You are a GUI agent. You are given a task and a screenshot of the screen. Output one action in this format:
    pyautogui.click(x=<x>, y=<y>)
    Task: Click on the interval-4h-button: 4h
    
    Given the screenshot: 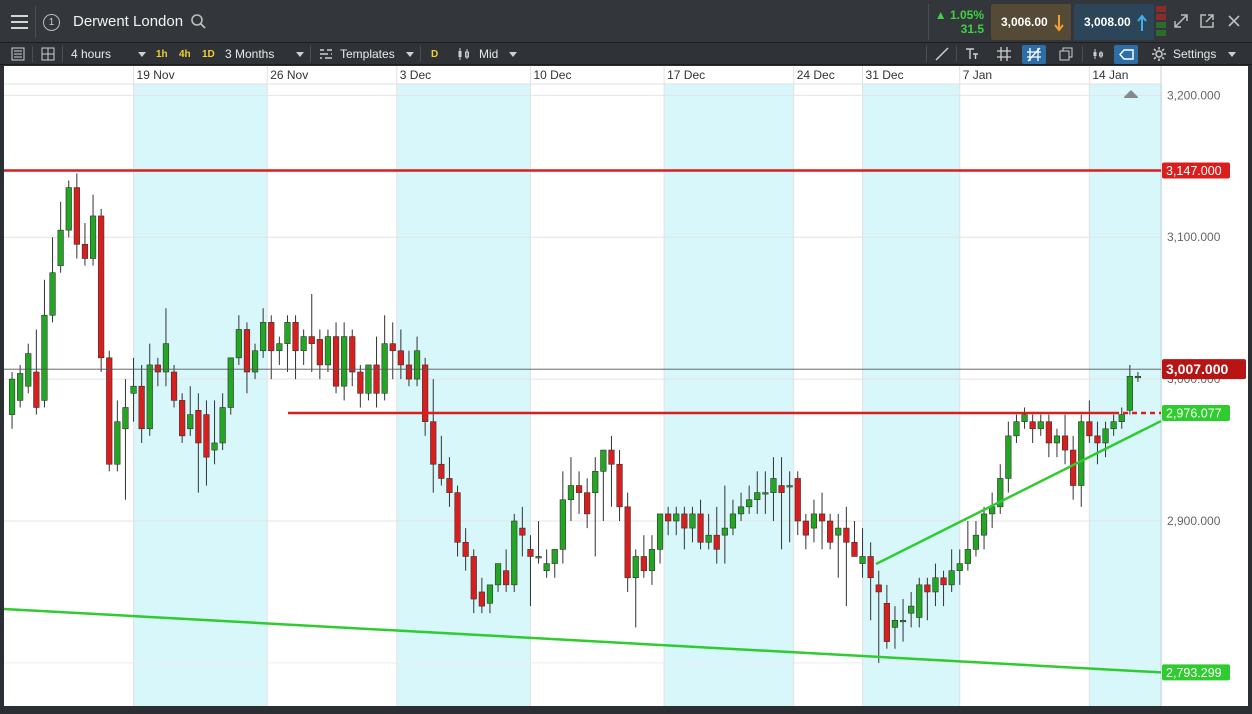 What is the action you would take?
    pyautogui.click(x=185, y=54)
    